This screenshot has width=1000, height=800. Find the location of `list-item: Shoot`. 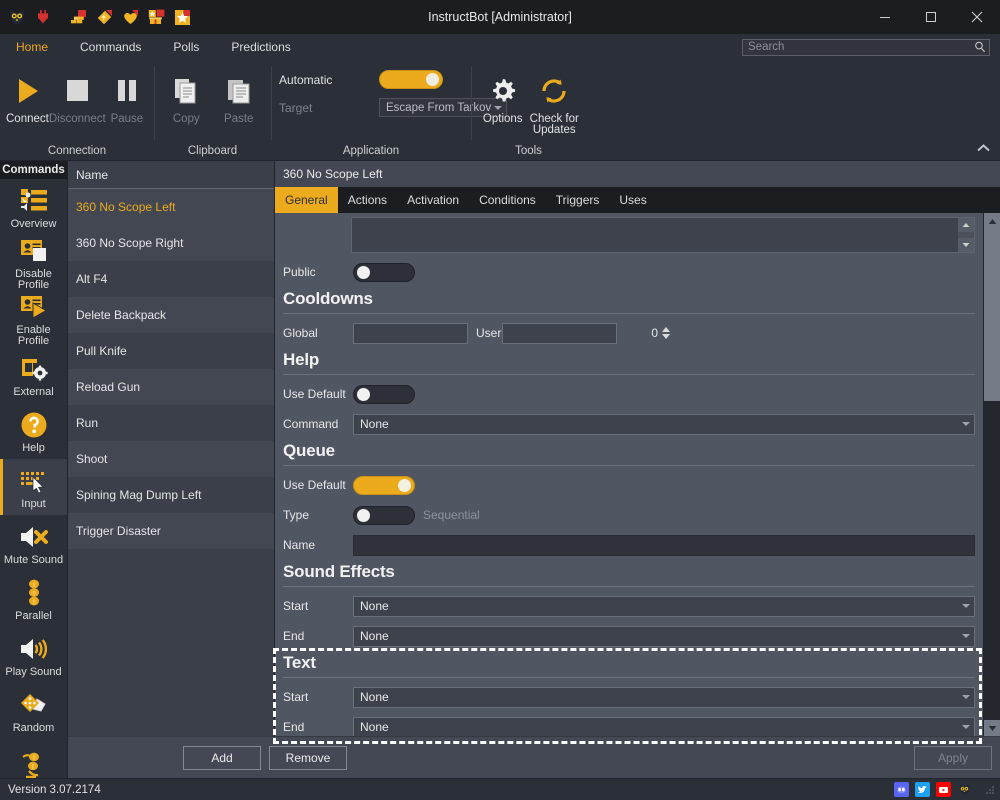

list-item: Shoot is located at coordinates (171, 459).